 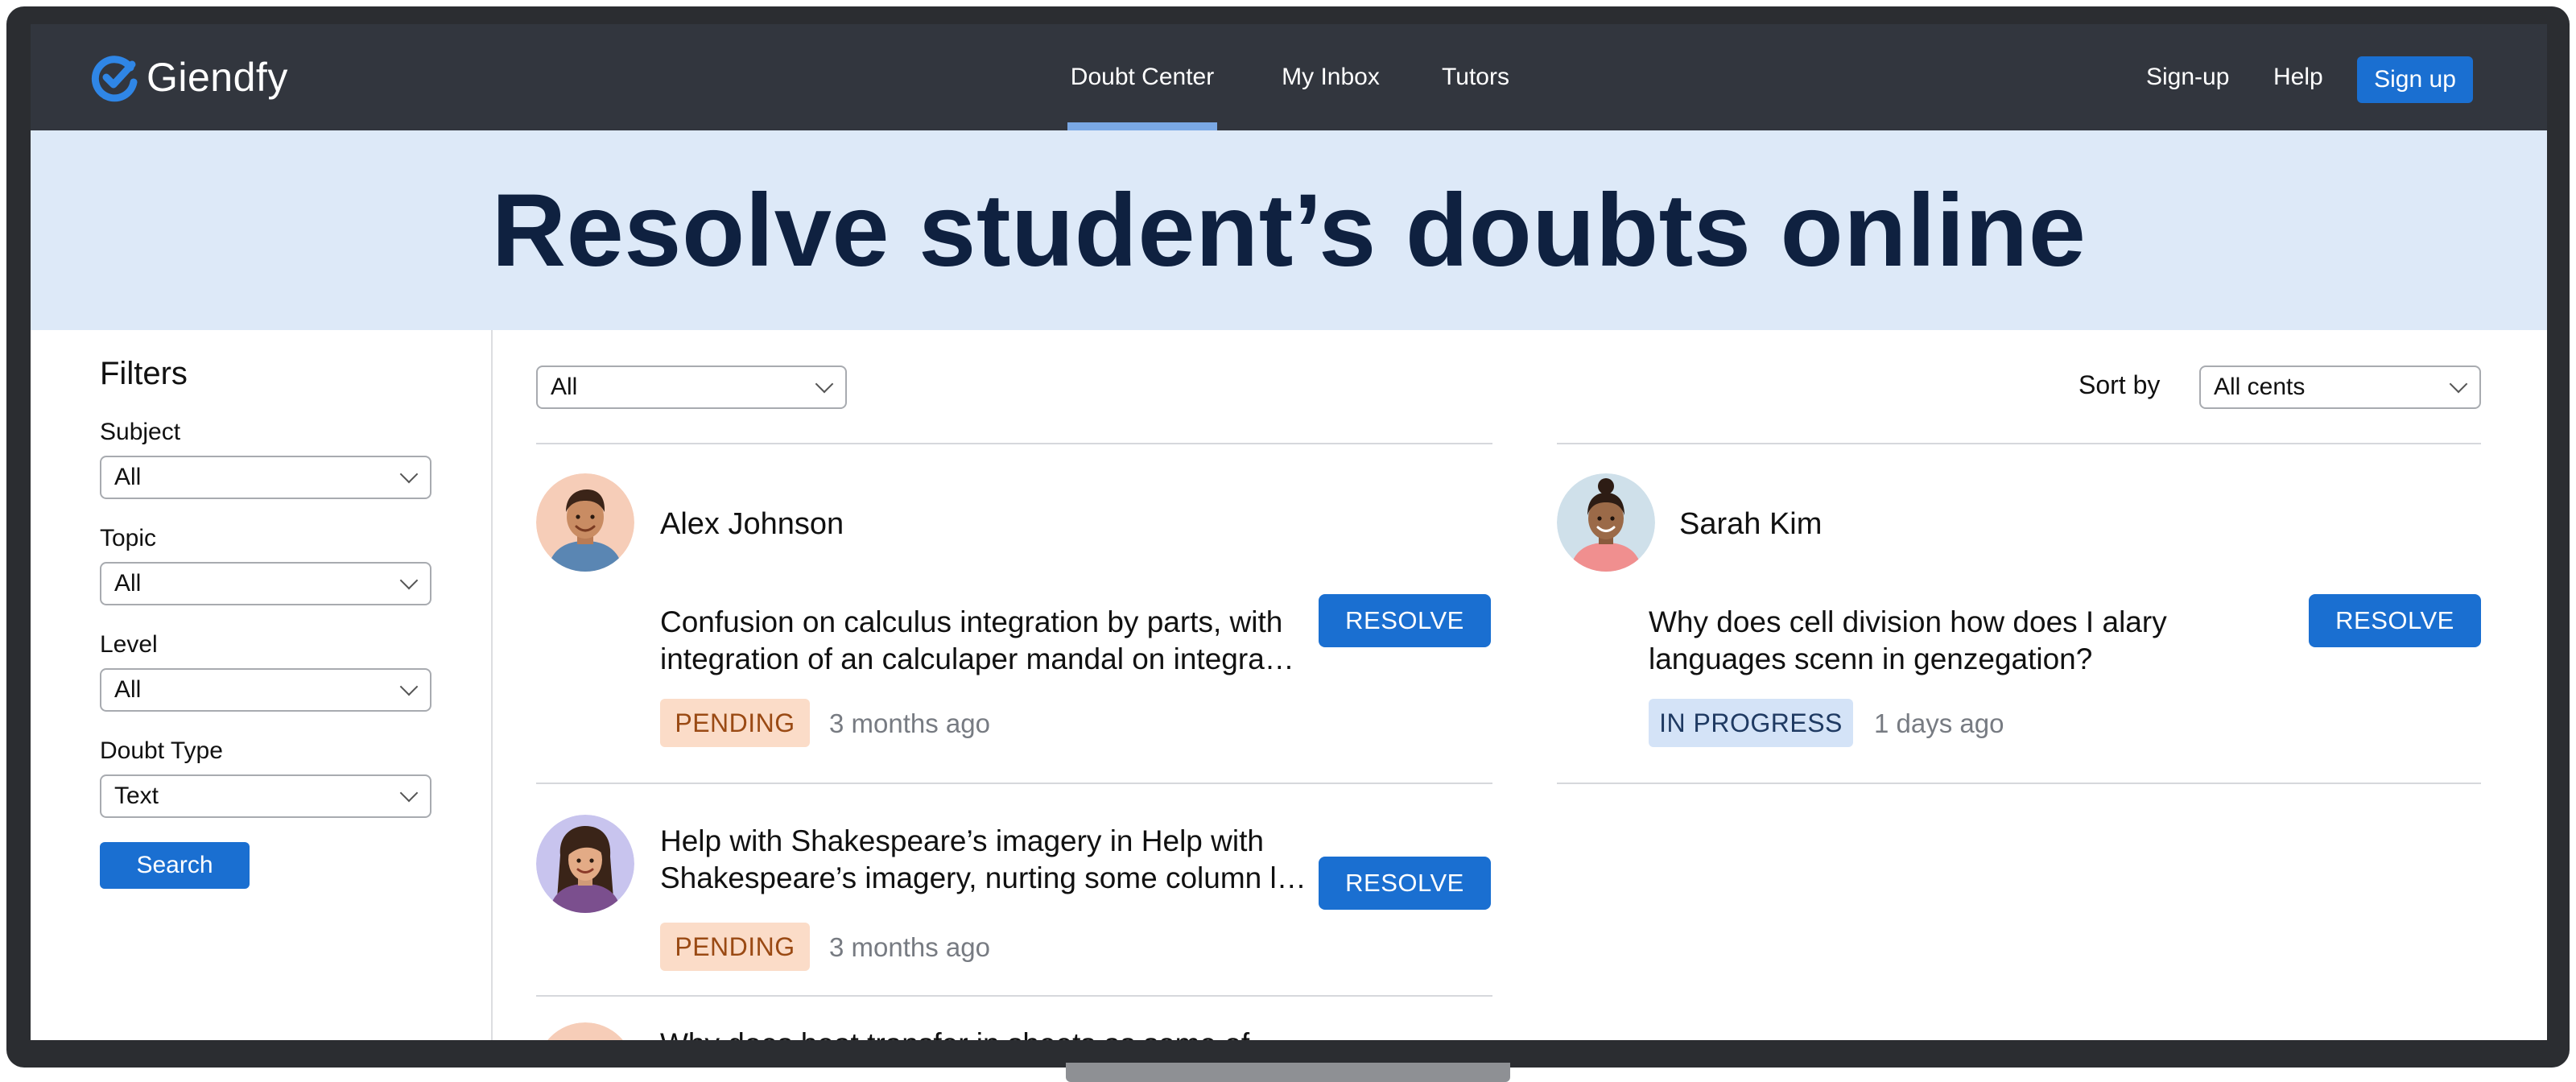 What do you see at coordinates (217, 77) in the screenshot?
I see `brand-name: Giendfy` at bounding box center [217, 77].